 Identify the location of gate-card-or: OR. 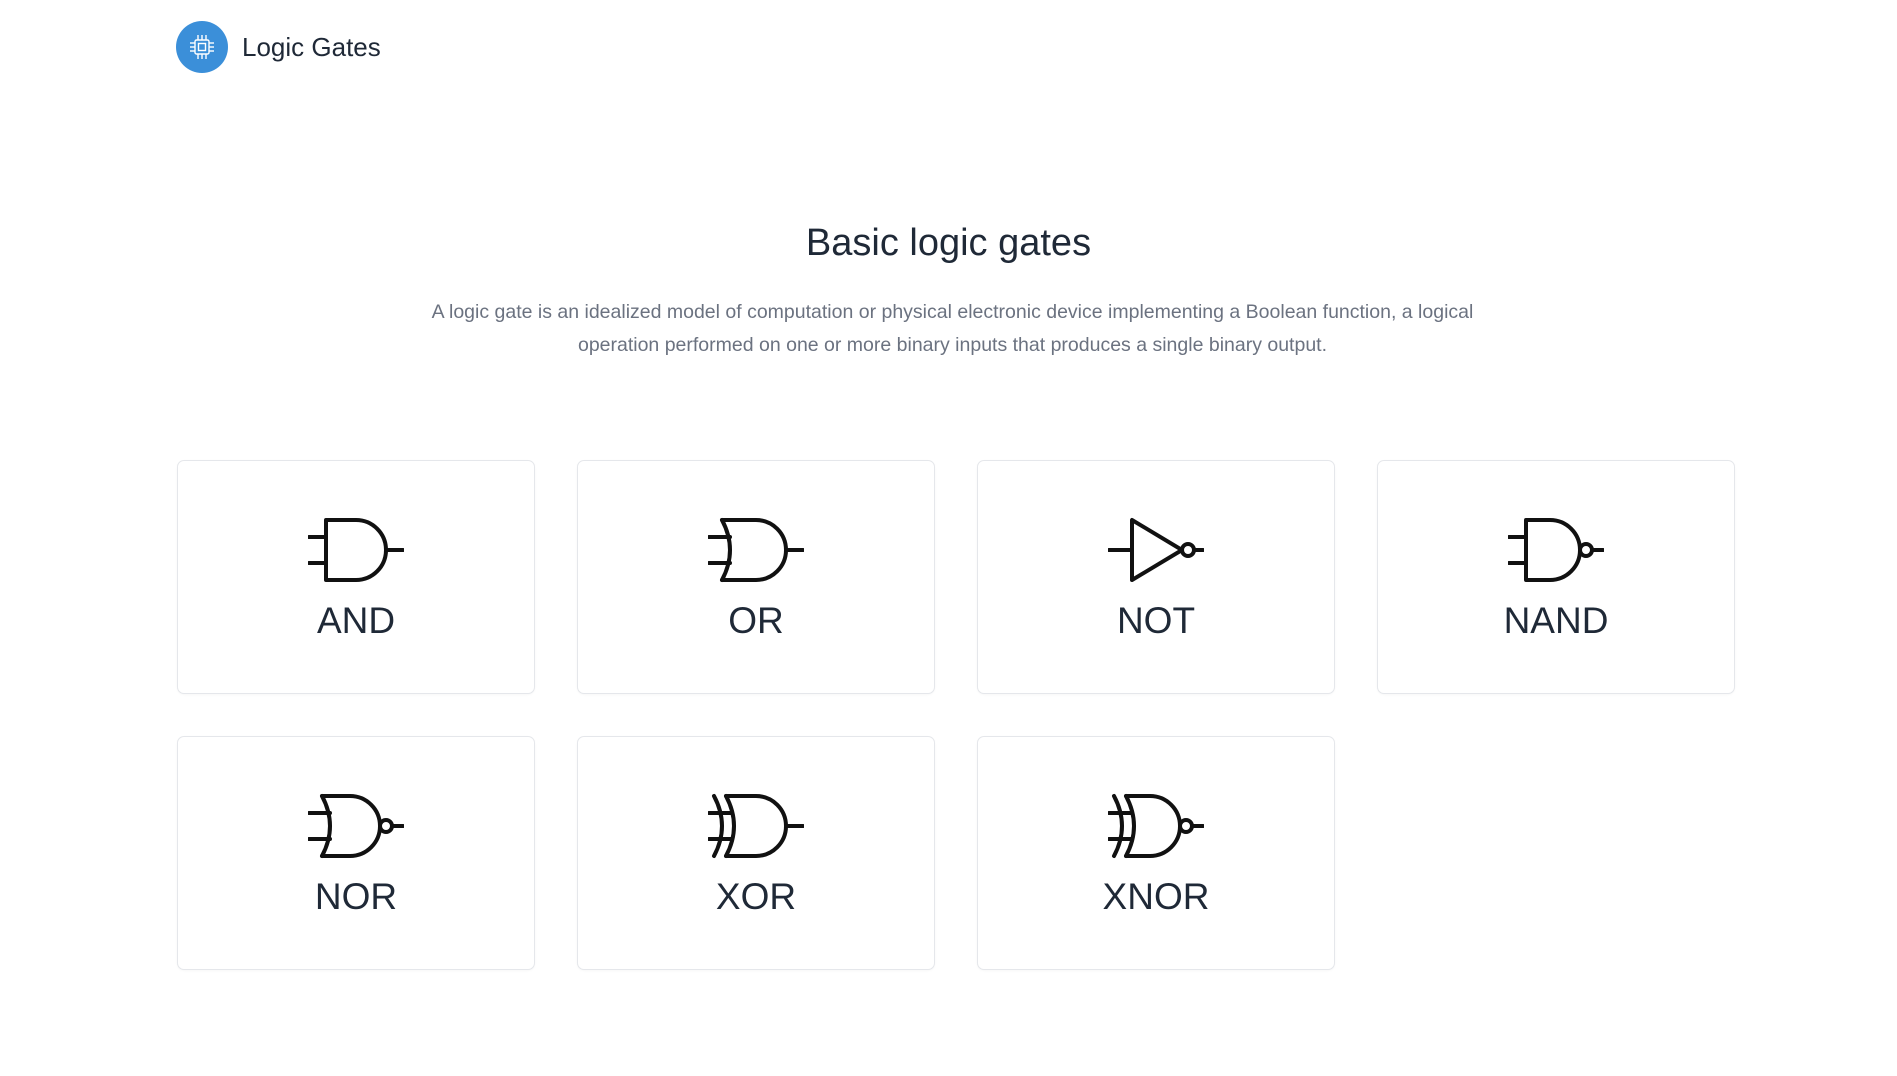
(756, 577).